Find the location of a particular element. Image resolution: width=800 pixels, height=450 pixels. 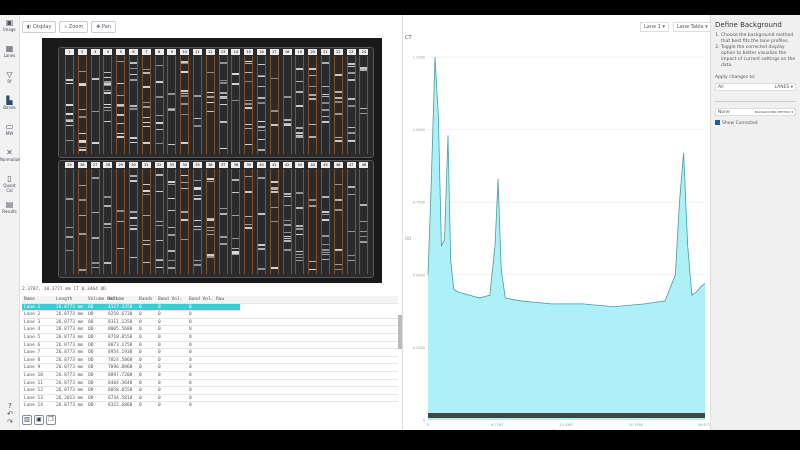

save-icon: ▣ is located at coordinates (39, 420).